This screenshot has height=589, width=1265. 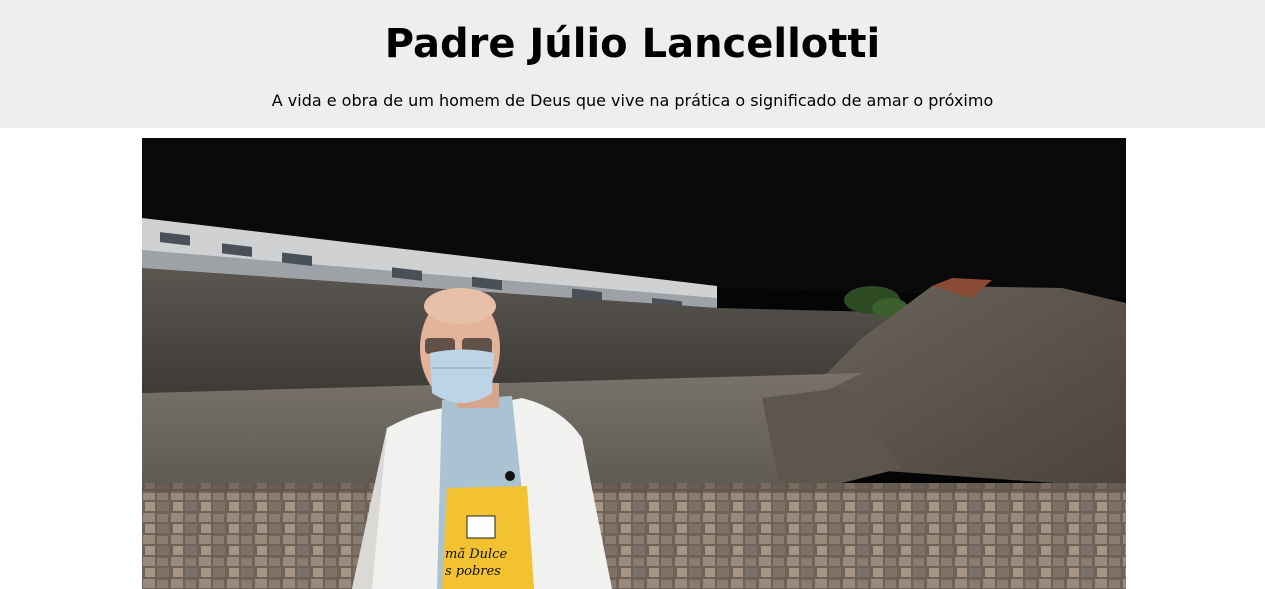 I want to click on page-title: Padre Júlio Lancellotti, so click(x=632, y=44).